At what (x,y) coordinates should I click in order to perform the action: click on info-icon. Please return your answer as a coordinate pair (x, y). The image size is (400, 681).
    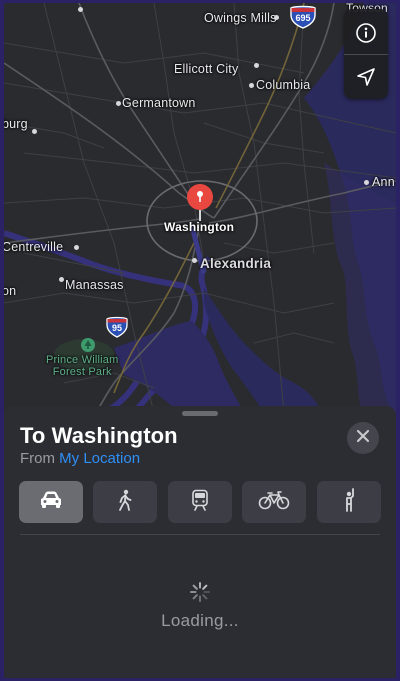
    Looking at the image, I should click on (366, 33).